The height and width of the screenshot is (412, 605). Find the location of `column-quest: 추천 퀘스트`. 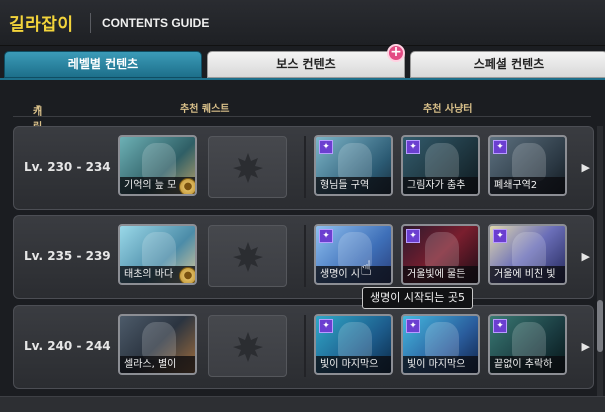

column-quest: 추천 퀘스트 is located at coordinates (205, 109).